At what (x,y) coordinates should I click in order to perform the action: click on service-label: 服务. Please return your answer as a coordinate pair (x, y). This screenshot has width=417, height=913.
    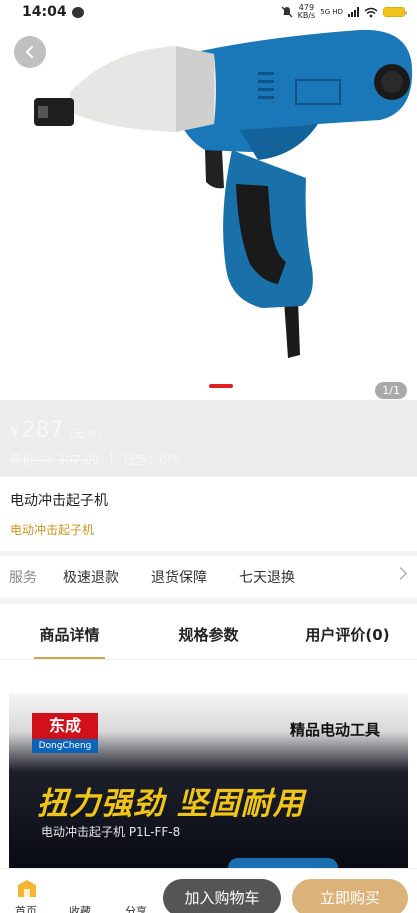
    Looking at the image, I should click on (23, 578).